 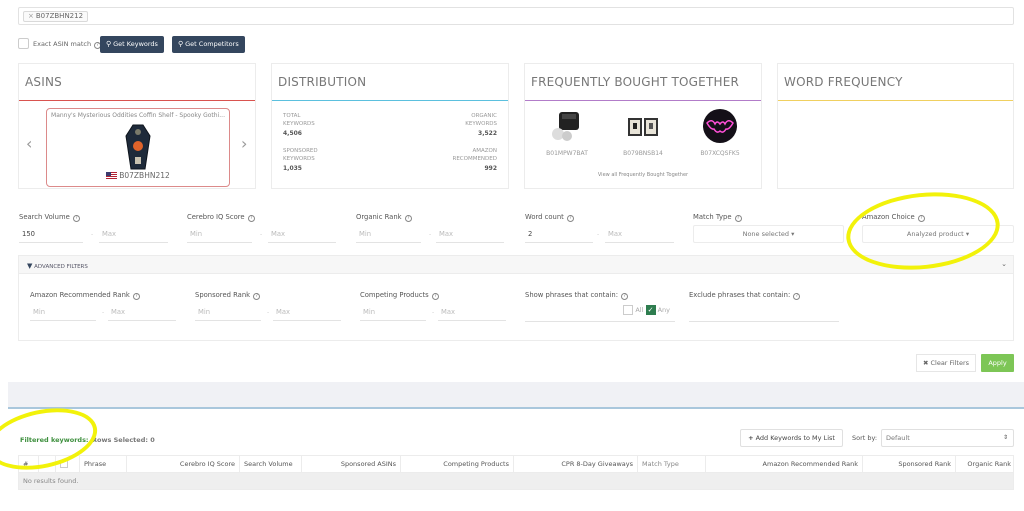 What do you see at coordinates (228, 295) in the screenshot?
I see `sponsored-rank-label: Sponsored Rank ?` at bounding box center [228, 295].